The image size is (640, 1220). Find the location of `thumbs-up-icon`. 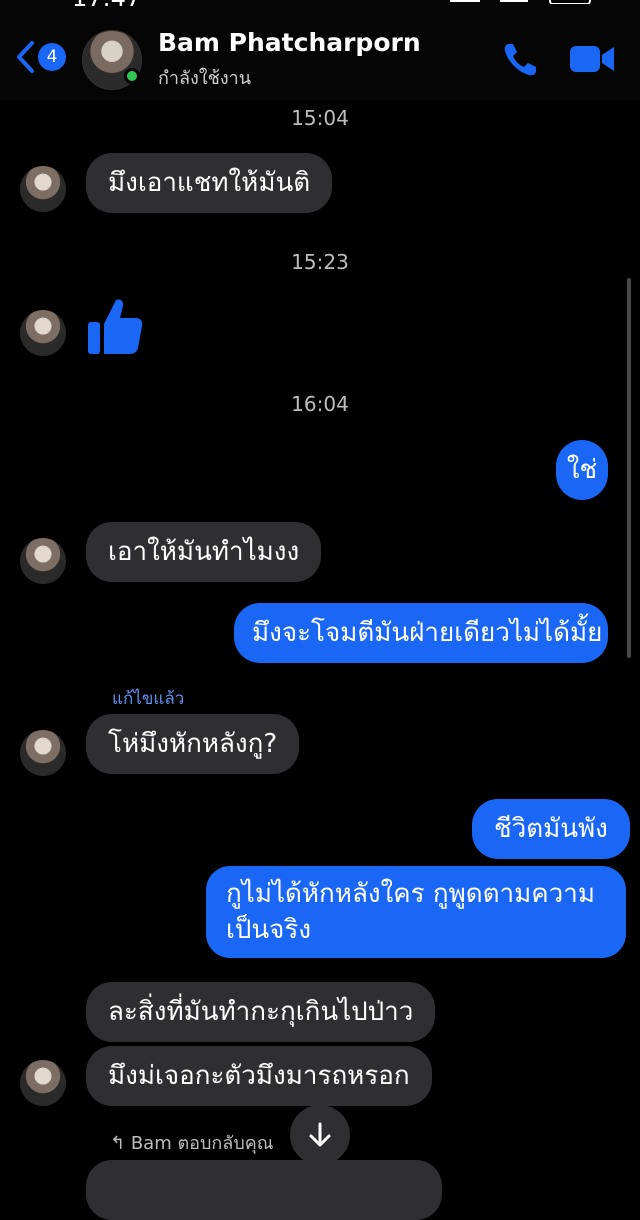

thumbs-up-icon is located at coordinates (115, 326).